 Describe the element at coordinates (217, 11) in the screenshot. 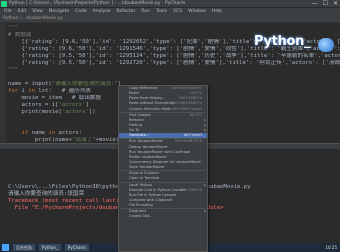

I see `menu-help: Help` at that location.